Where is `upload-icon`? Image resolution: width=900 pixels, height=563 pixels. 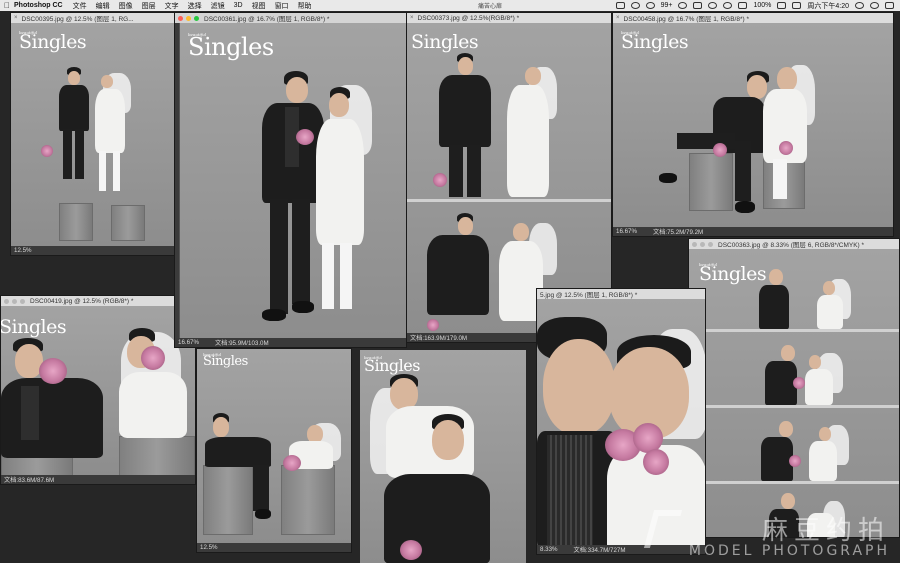
upload-icon is located at coordinates (698, 5).